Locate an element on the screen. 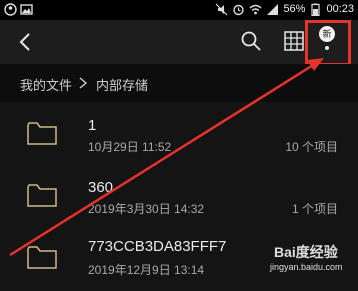 The height and width of the screenshot is (291, 358). back-arrow-icon is located at coordinates (26, 42).